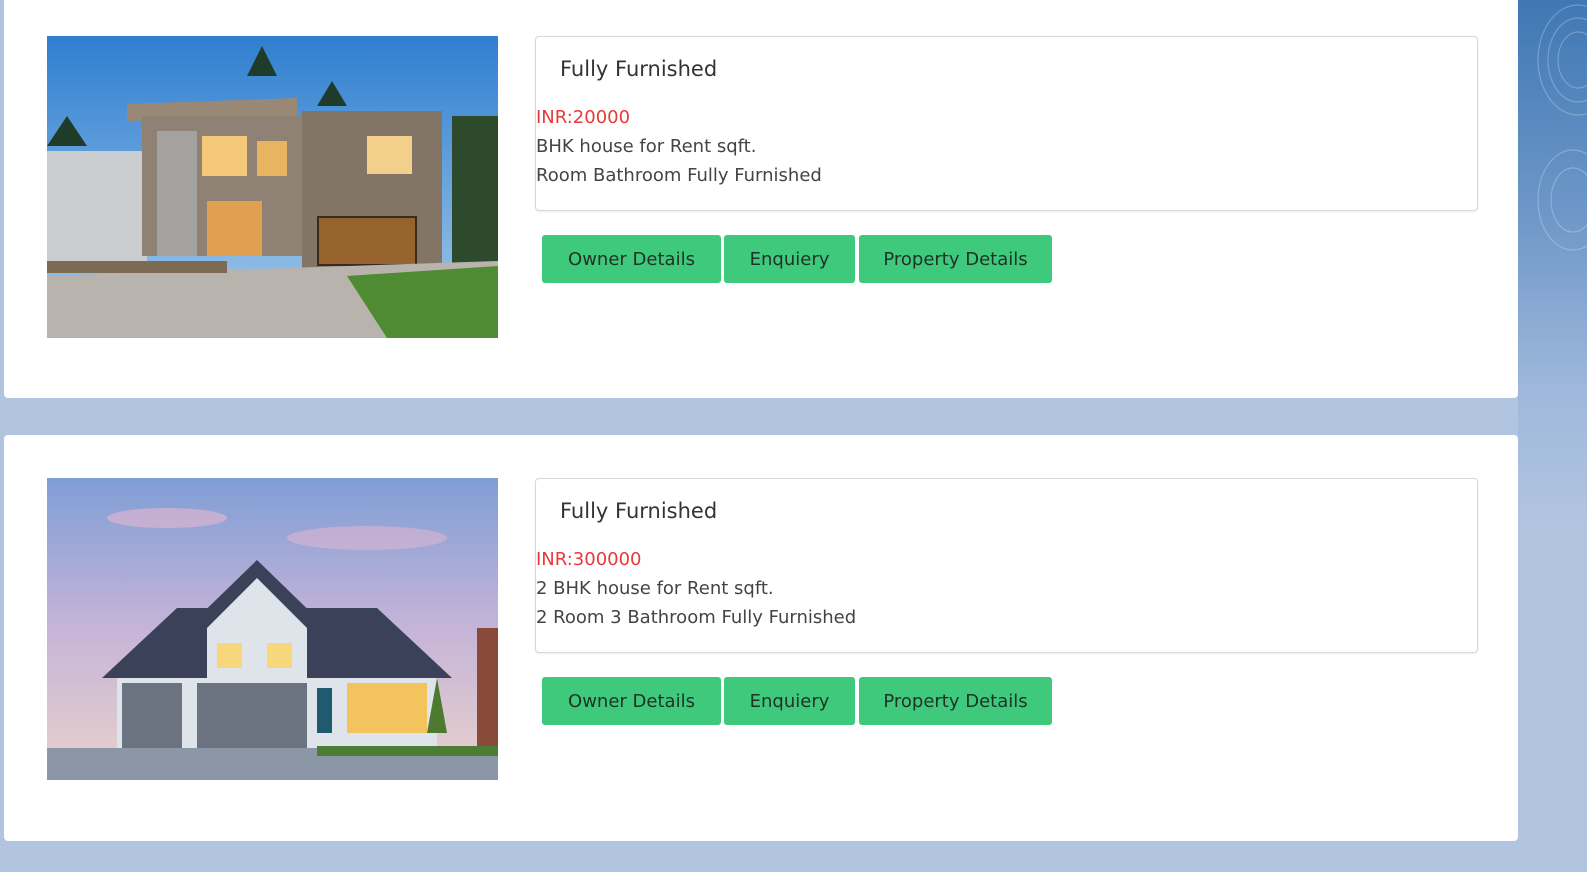  I want to click on listing-price: INR:300000, so click(589, 559).